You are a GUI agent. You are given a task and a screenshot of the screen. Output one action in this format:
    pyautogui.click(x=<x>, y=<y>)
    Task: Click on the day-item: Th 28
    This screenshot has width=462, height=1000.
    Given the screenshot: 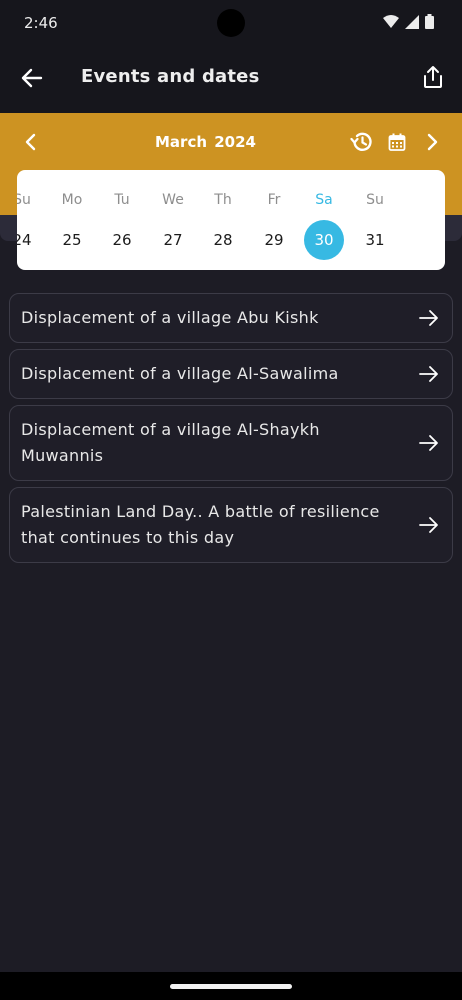 What is the action you would take?
    pyautogui.click(x=223, y=220)
    